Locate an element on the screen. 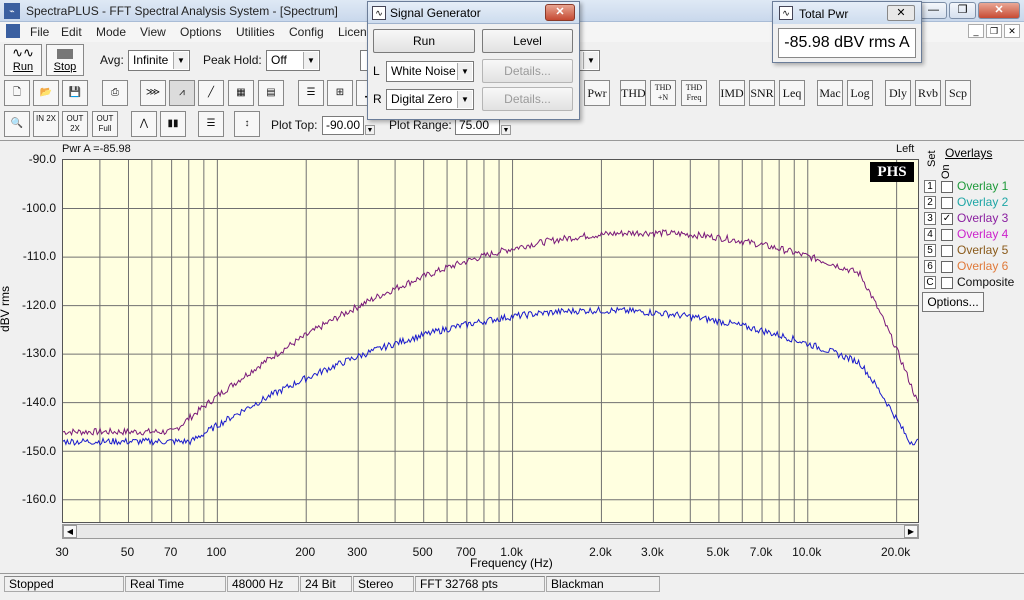 Image resolution: width=1024 pixels, height=600 pixels. mdi-minimize-button: _ is located at coordinates (976, 31).